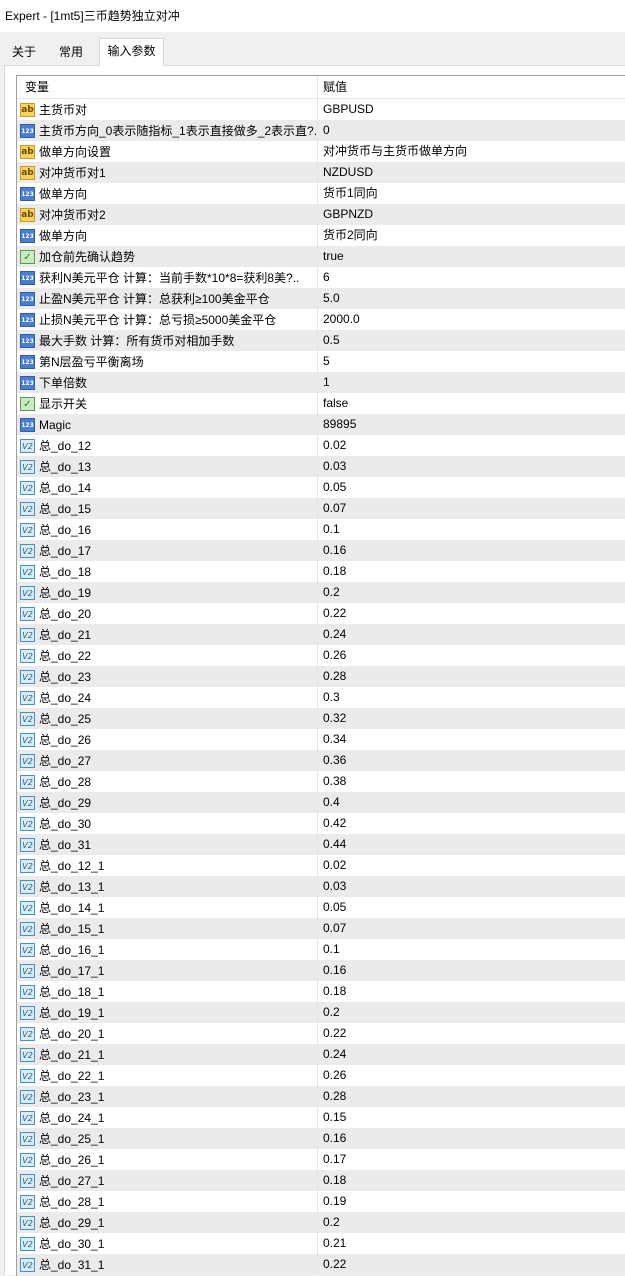 This screenshot has height=1276, width=625. I want to click on table-row: V2 总_do_15_1 0.07, so click(321, 928).